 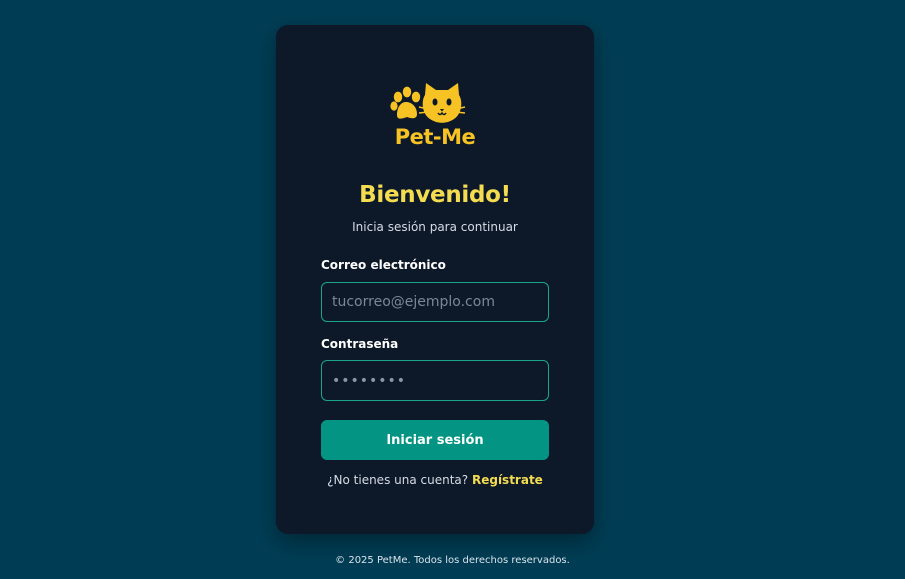 I want to click on password-field, so click(x=435, y=380).